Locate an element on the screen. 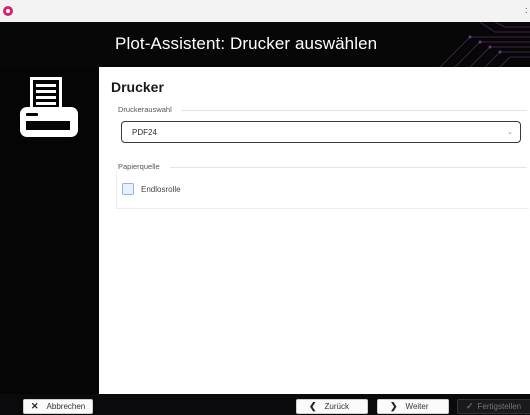  next-button: ❯ Weiter is located at coordinates (413, 406).